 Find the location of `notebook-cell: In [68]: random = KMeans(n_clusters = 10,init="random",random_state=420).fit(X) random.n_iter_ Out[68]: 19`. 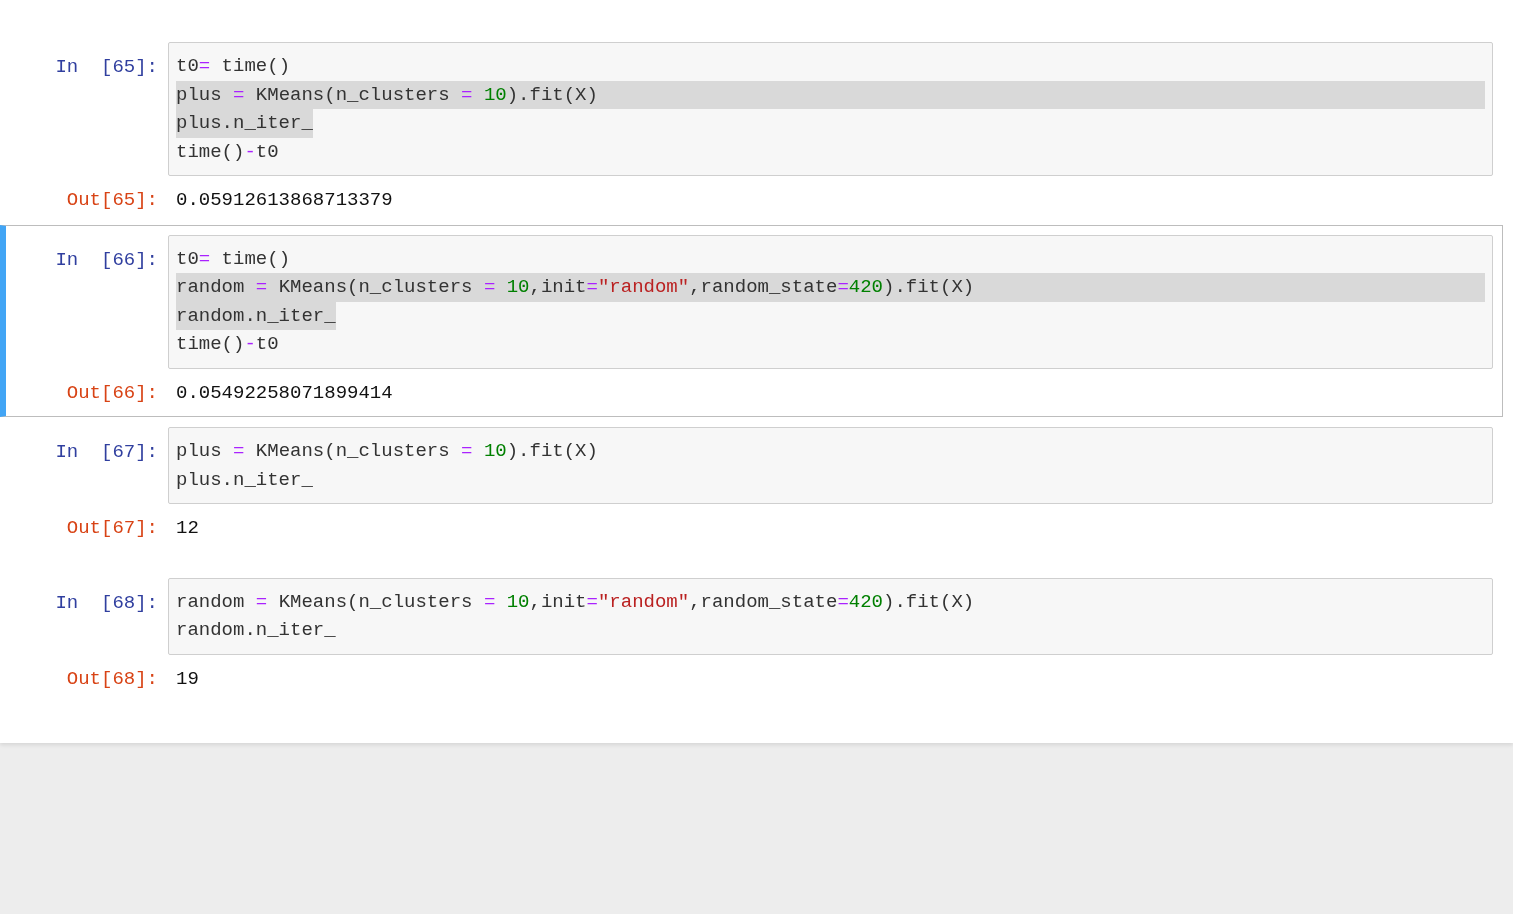

notebook-cell: In [68]: random = KMeans(n_clusters = 10,init="random",random_state=420).fit(X) random.n_iter_ Out[68]: 19 is located at coordinates (751, 635).